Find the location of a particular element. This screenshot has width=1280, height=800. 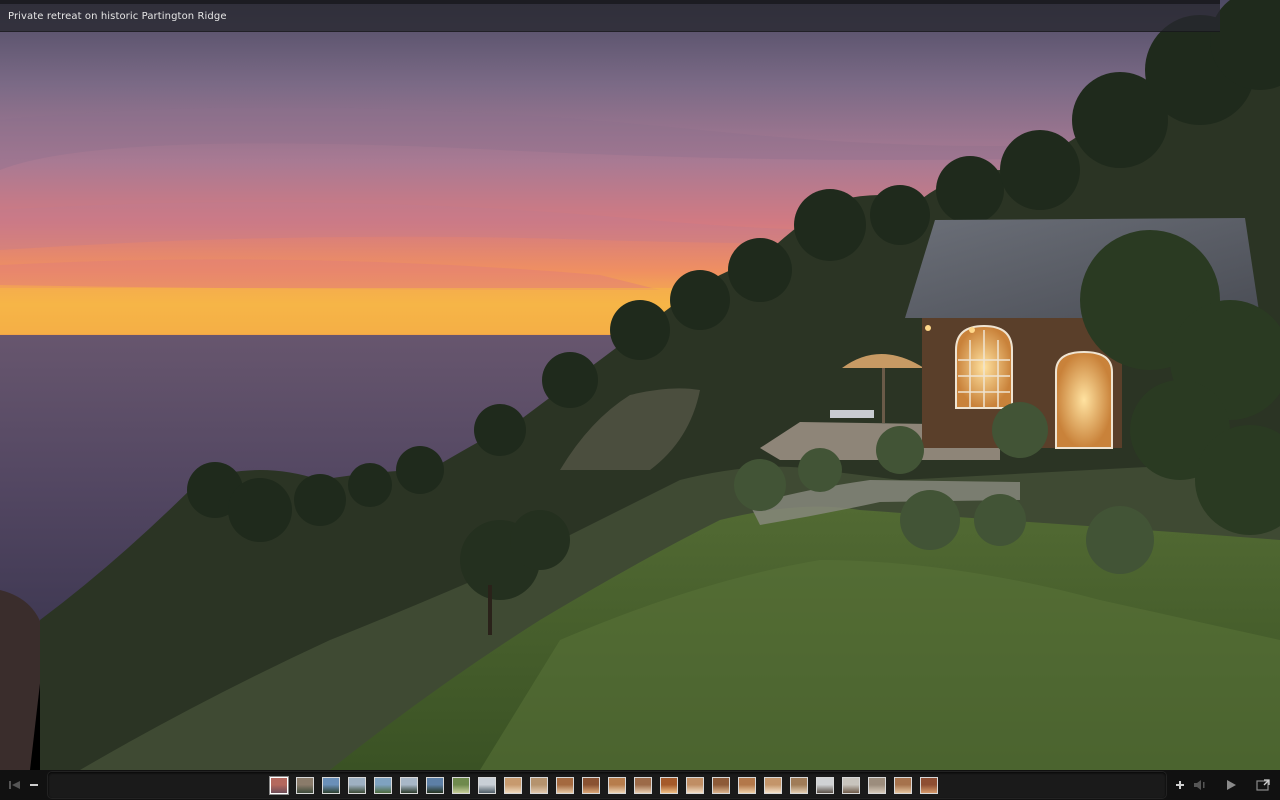

thumbnail-strip is located at coordinates (604, 785).